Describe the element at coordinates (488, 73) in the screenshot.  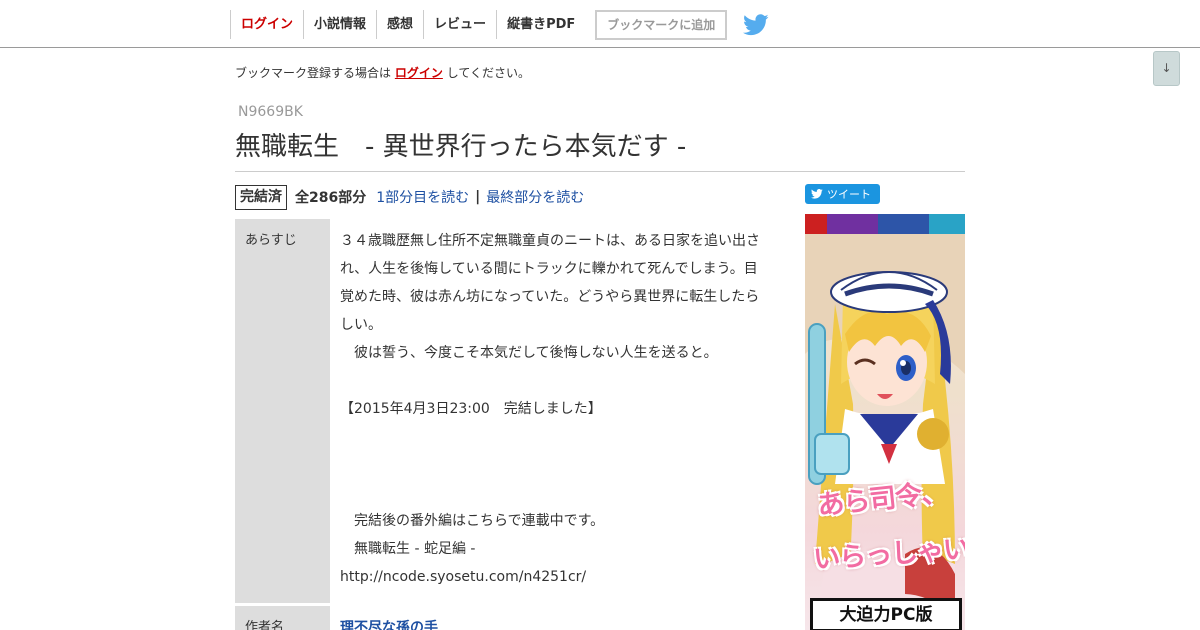
I see `notice-text-after: してください。` at that location.